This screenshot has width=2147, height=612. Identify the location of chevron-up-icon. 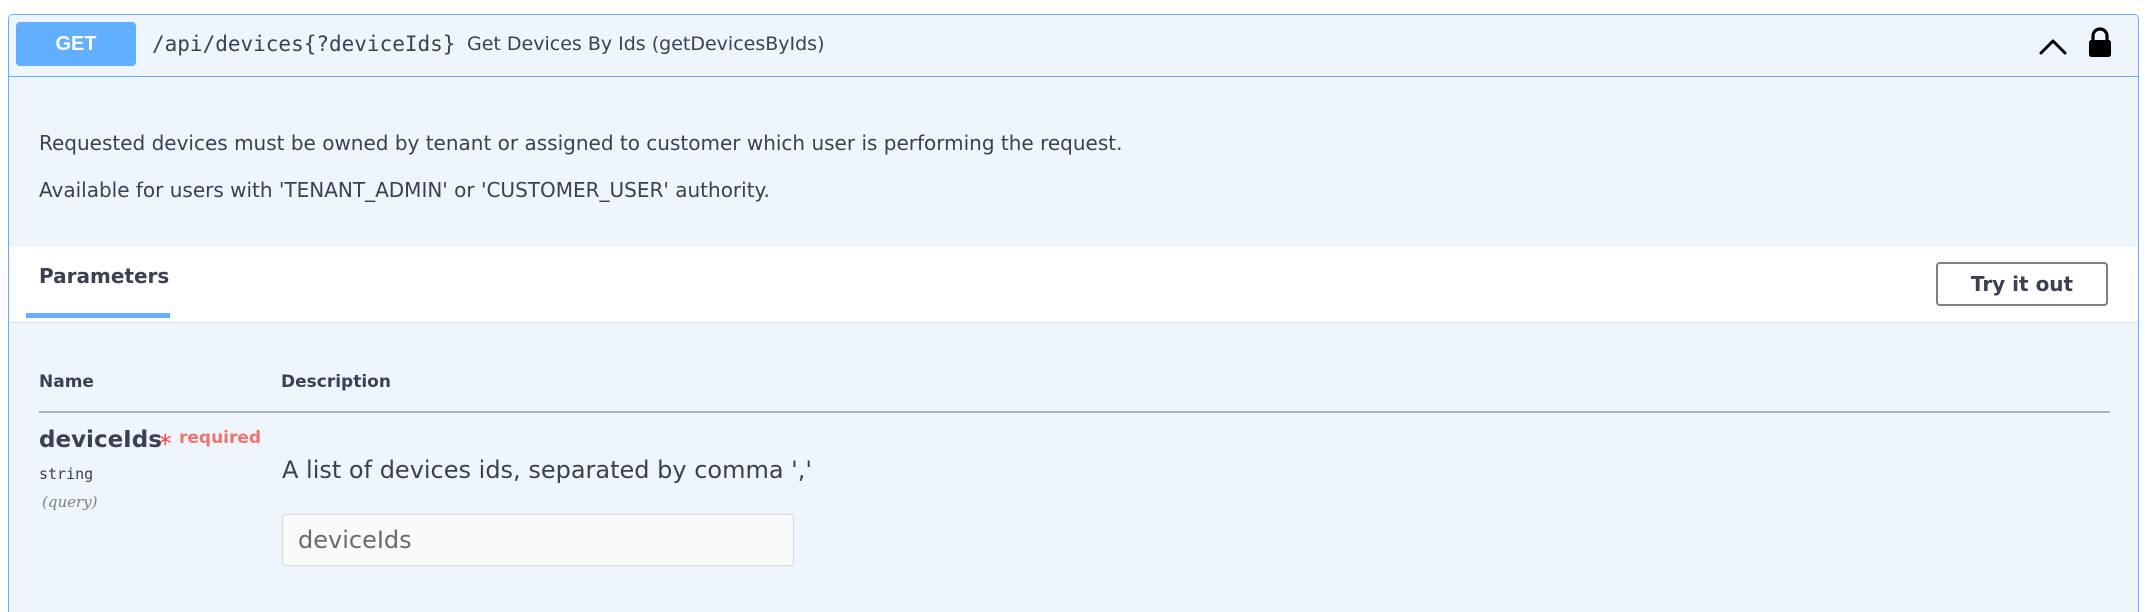
(2053, 46).